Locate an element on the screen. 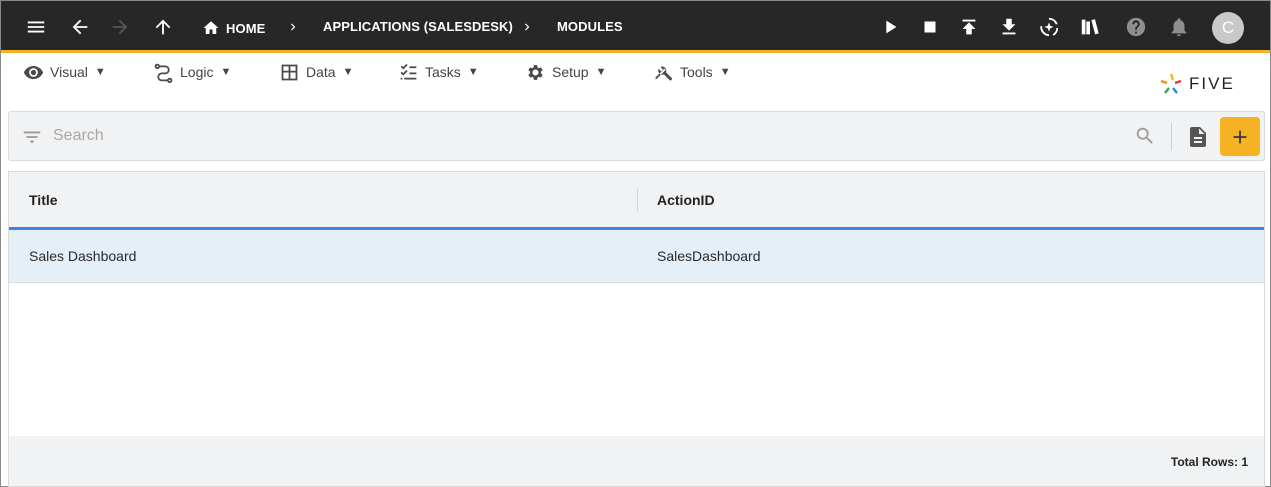 This screenshot has height=487, width=1271. menu-label: Visual is located at coordinates (69, 72).